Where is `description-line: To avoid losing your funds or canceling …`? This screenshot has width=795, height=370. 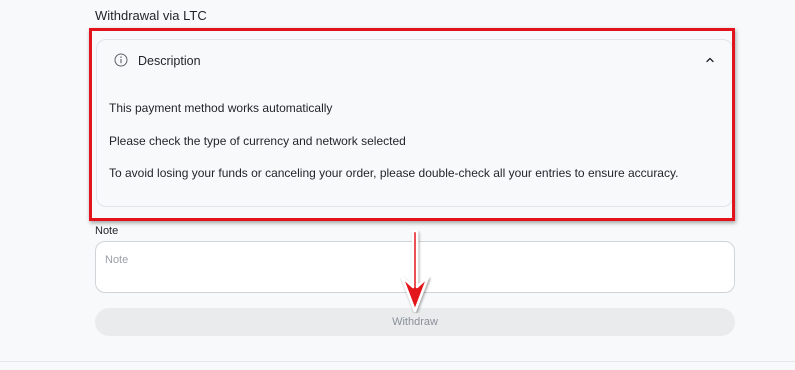 description-line: To avoid losing your funds or canceling … is located at coordinates (394, 173).